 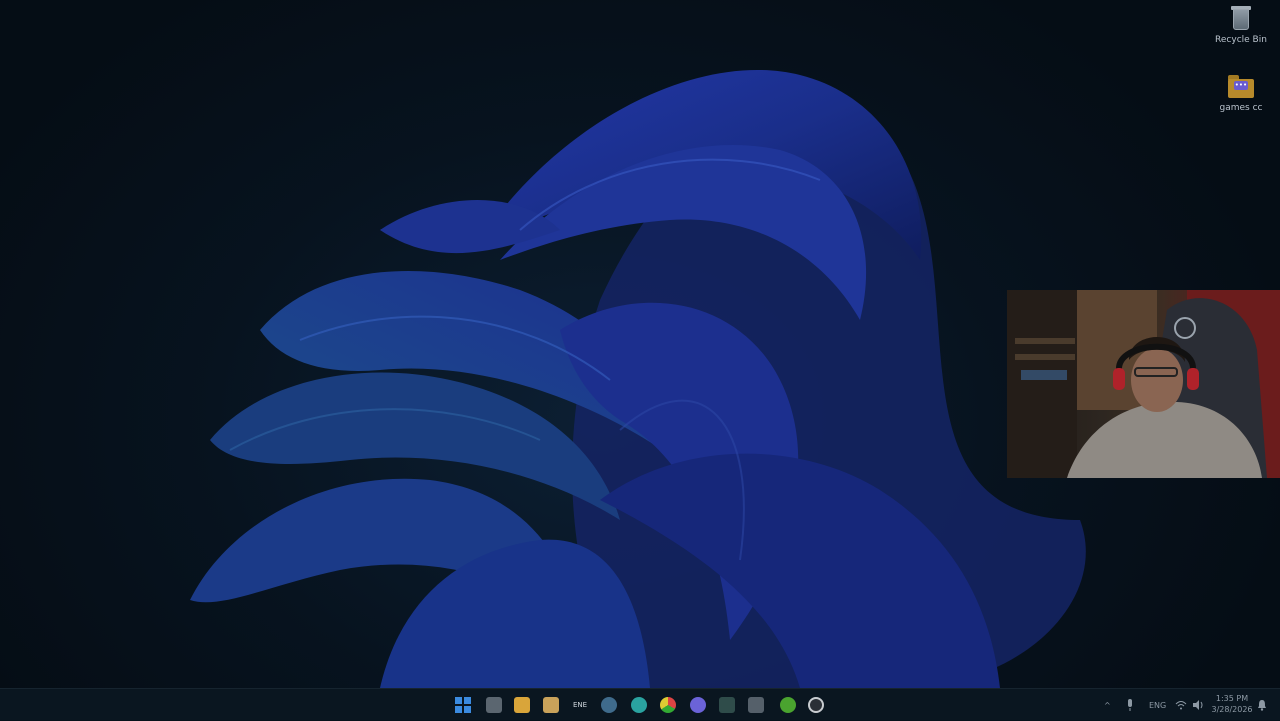 What do you see at coordinates (1232, 698) in the screenshot?
I see `clock-time: 1:35 PM` at bounding box center [1232, 698].